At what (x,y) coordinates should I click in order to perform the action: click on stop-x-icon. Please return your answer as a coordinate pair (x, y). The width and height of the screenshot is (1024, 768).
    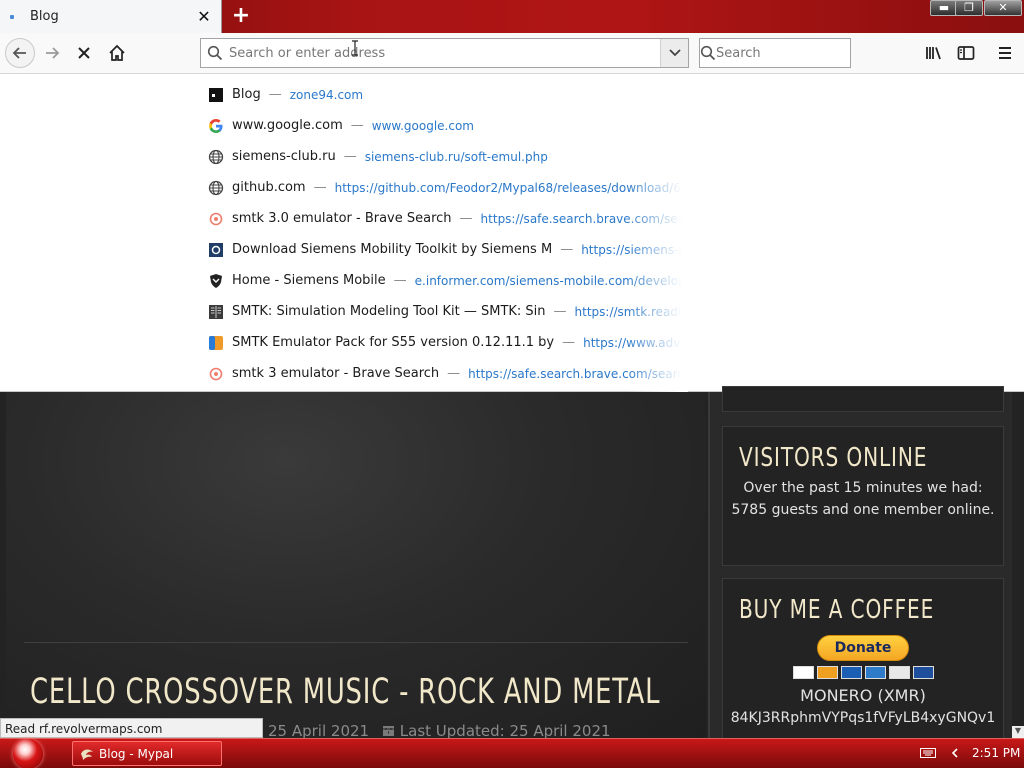
    Looking at the image, I should click on (84, 53).